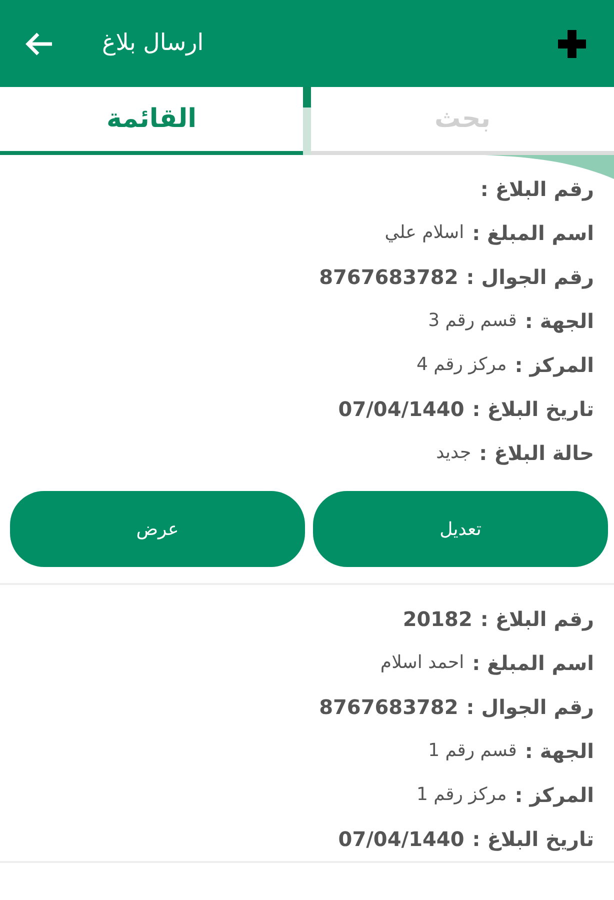 This screenshot has width=614, height=900. I want to click on edit-button: تعديل, so click(460, 529).